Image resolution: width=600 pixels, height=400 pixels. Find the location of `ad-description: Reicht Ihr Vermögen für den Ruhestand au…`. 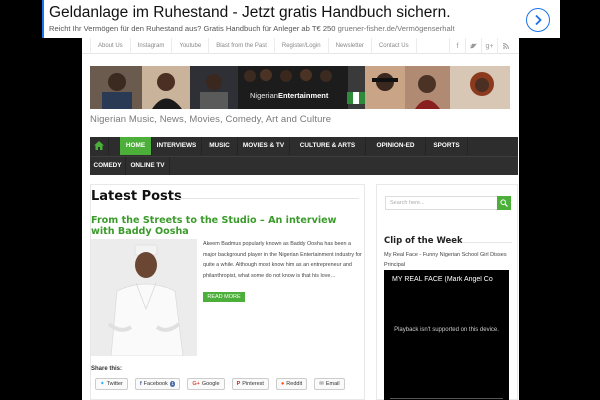

ad-description: Reicht Ihr Vermögen für den Ruhestand au… is located at coordinates (252, 28).